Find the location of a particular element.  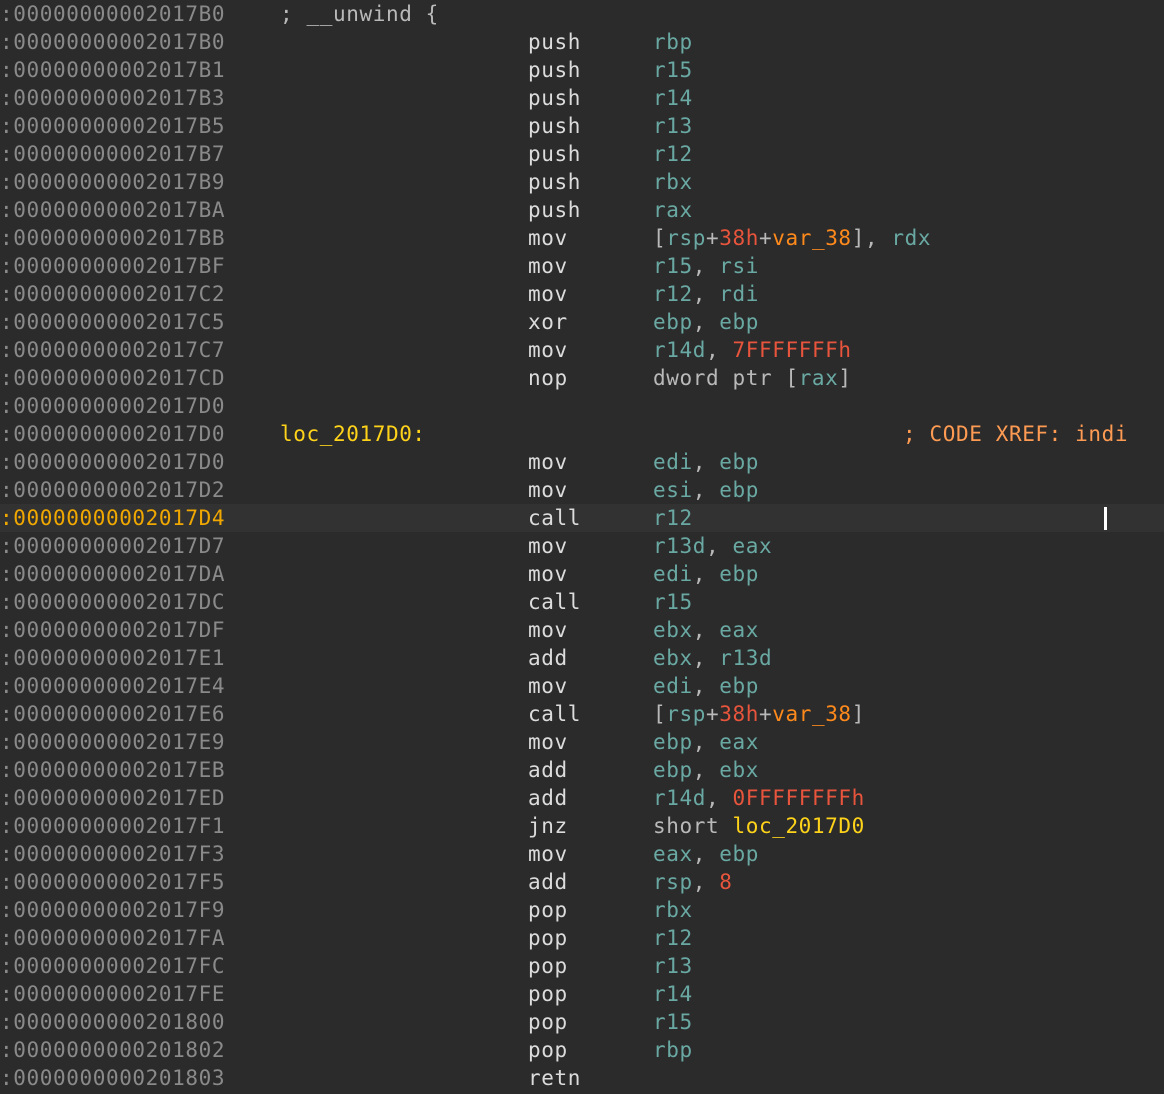

mnemonic: nop is located at coordinates (548, 378).